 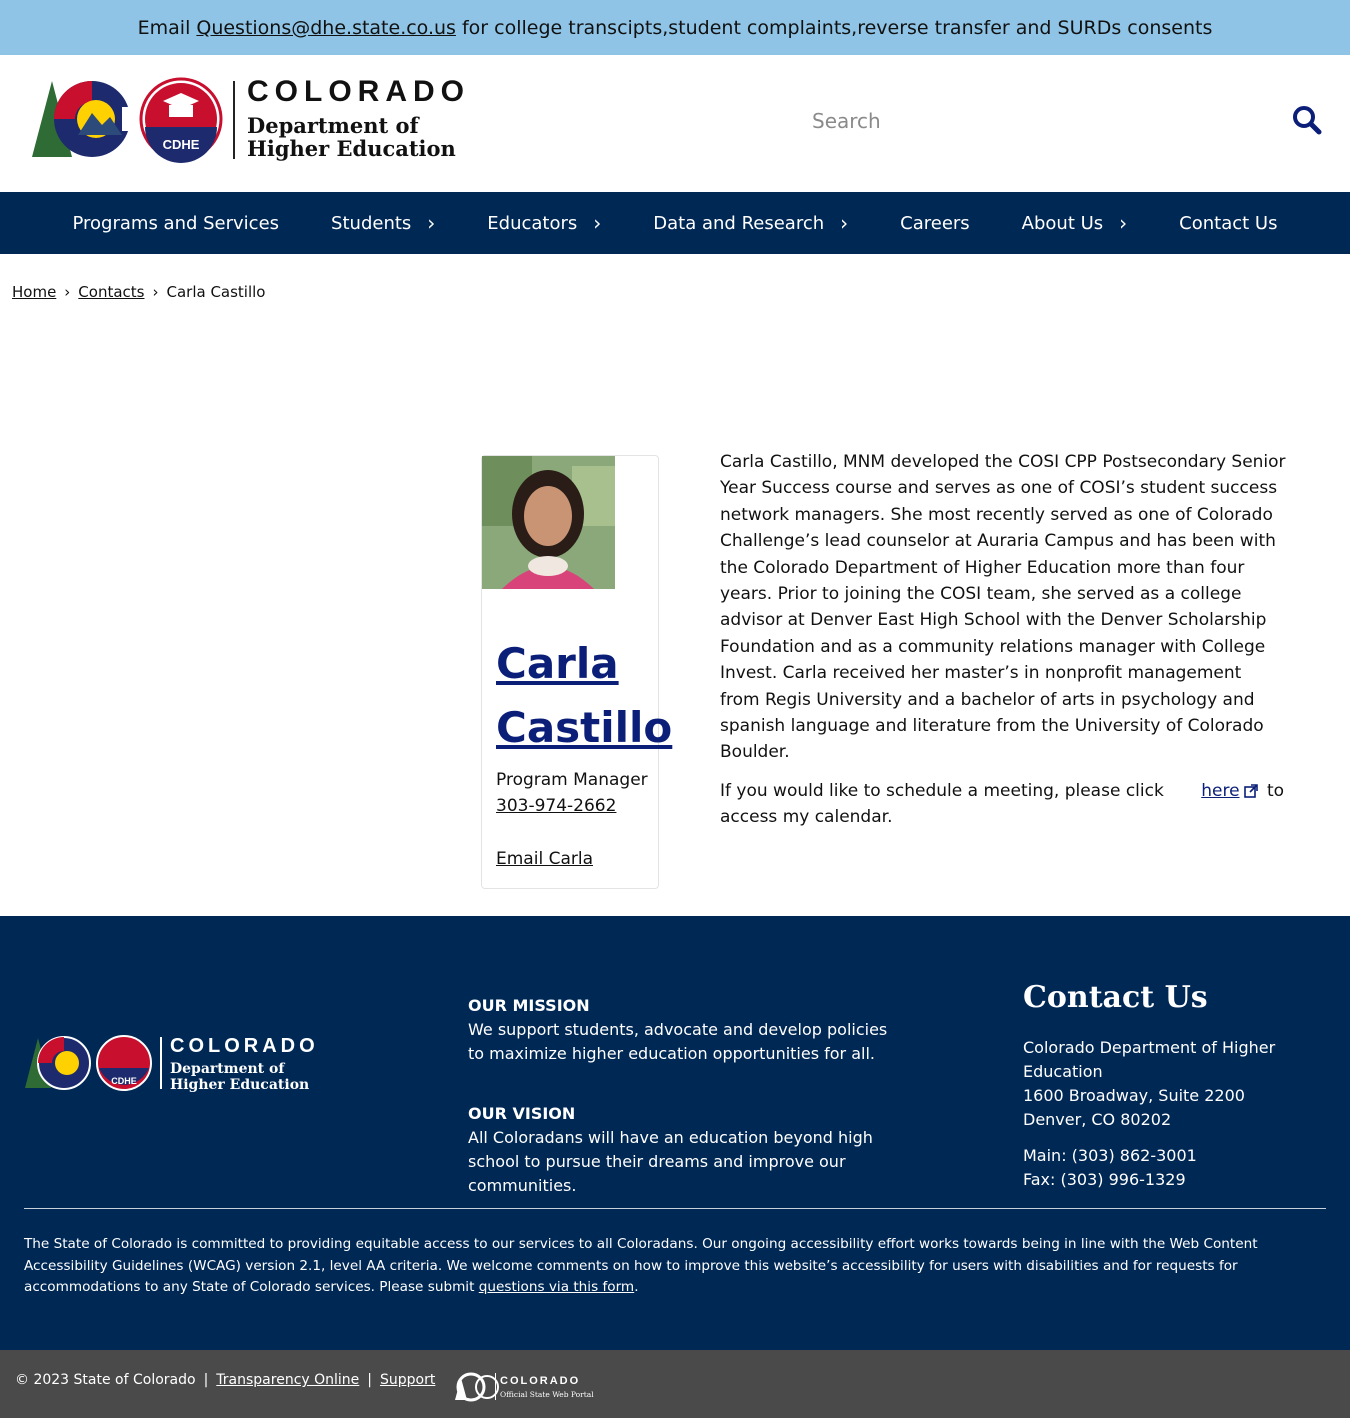 What do you see at coordinates (529, 1005) in the screenshot?
I see `mission-heading: OUR MISSION` at bounding box center [529, 1005].